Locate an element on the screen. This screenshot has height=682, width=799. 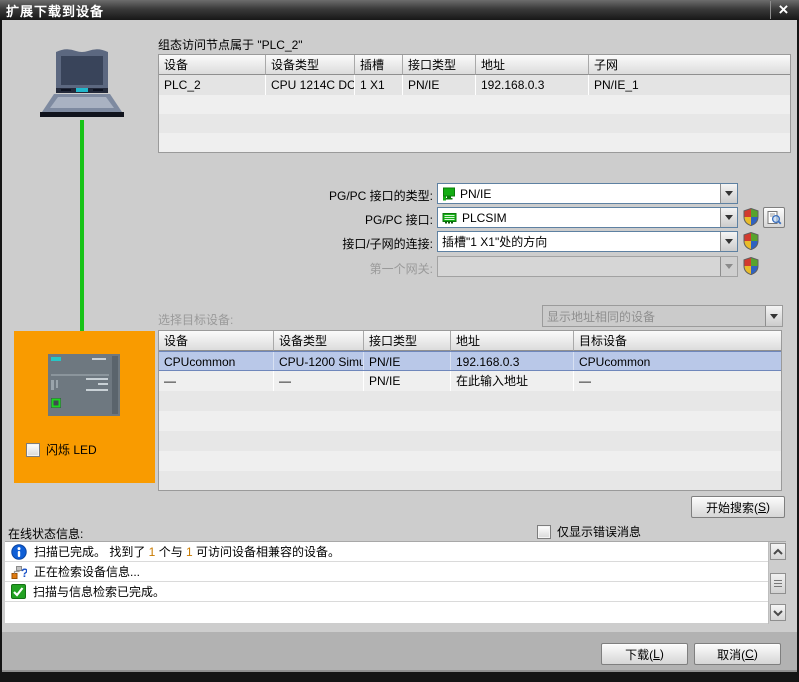
plc-device-icon is located at coordinates (84, 385).